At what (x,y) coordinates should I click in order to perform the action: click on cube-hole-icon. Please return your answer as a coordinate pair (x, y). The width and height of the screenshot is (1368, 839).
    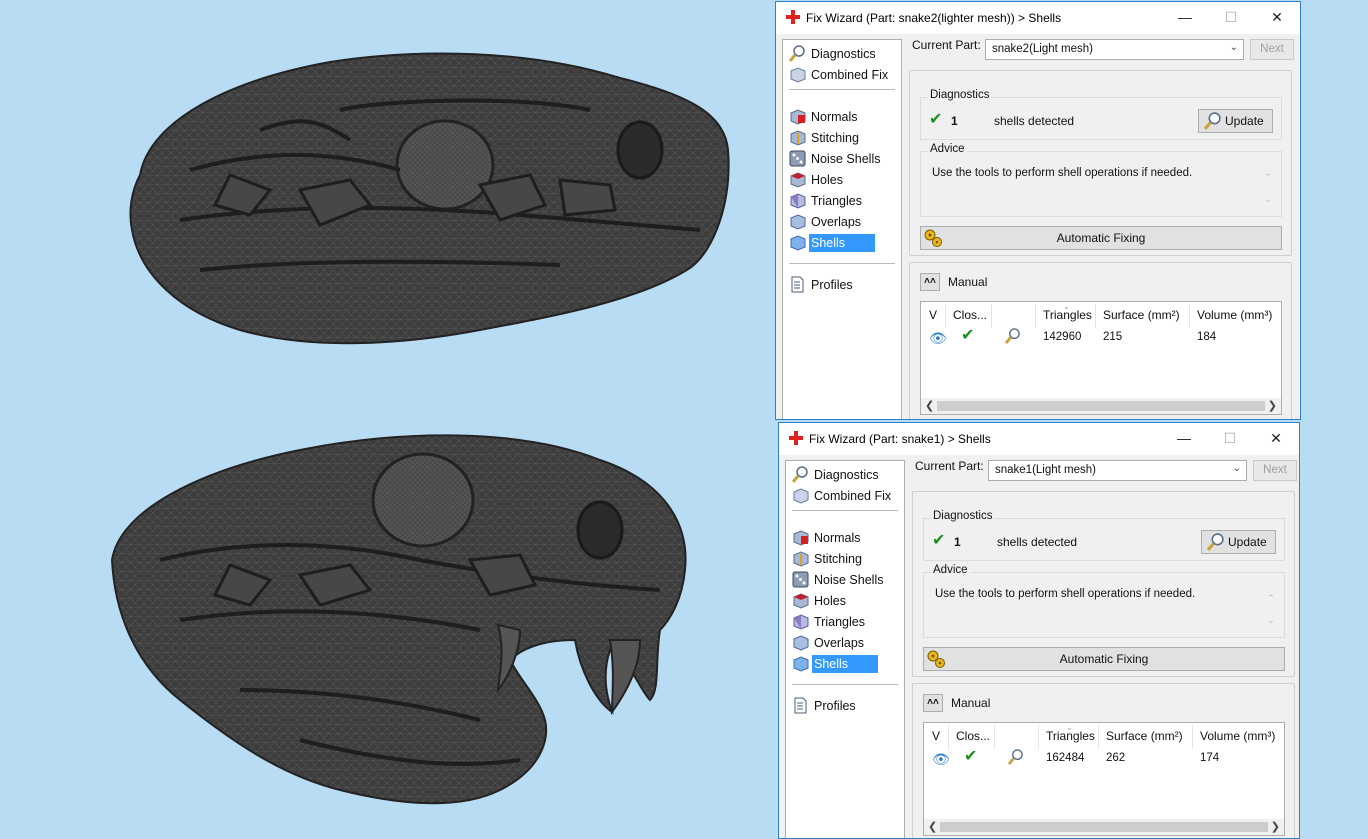
    Looking at the image, I should click on (801, 601).